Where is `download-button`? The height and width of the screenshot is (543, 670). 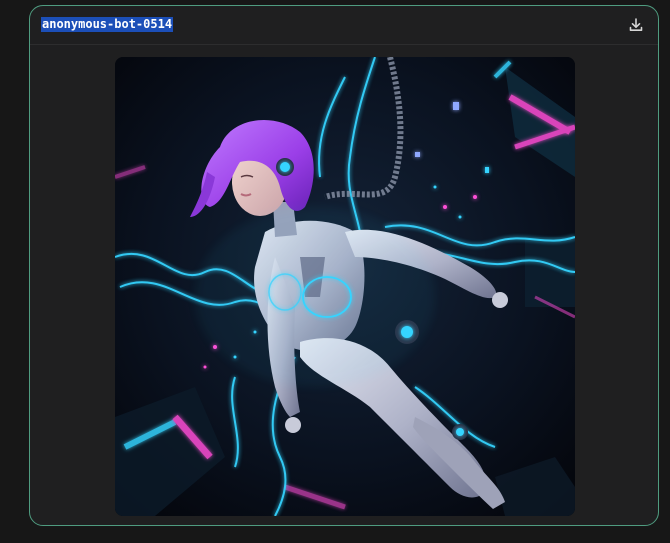
download-button is located at coordinates (636, 25).